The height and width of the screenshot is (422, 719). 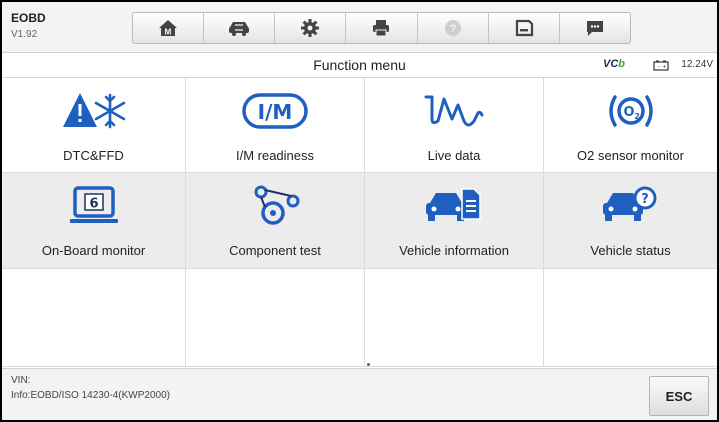 I want to click on onboard-monitor-badge: 6, so click(x=93, y=204).